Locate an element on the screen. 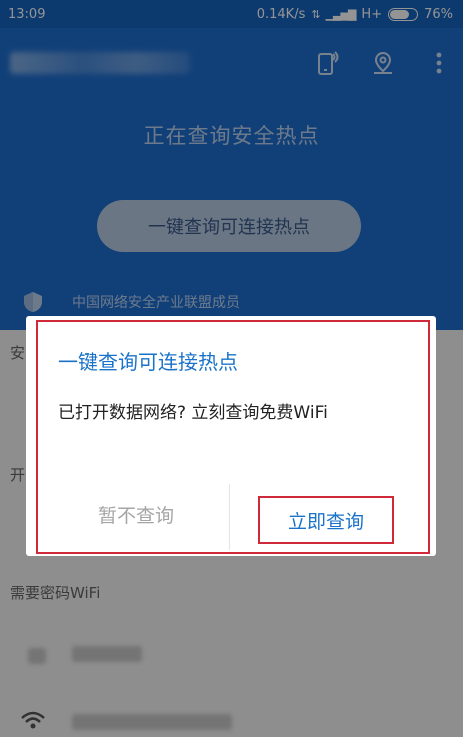 This screenshot has height=737, width=463. confirm-query-button: 立即查询 is located at coordinates (326, 520).